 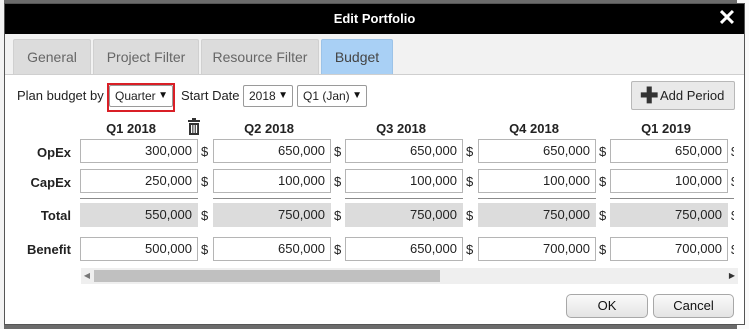 What do you see at coordinates (534, 128) in the screenshot?
I see `period-header: Q4 2018` at bounding box center [534, 128].